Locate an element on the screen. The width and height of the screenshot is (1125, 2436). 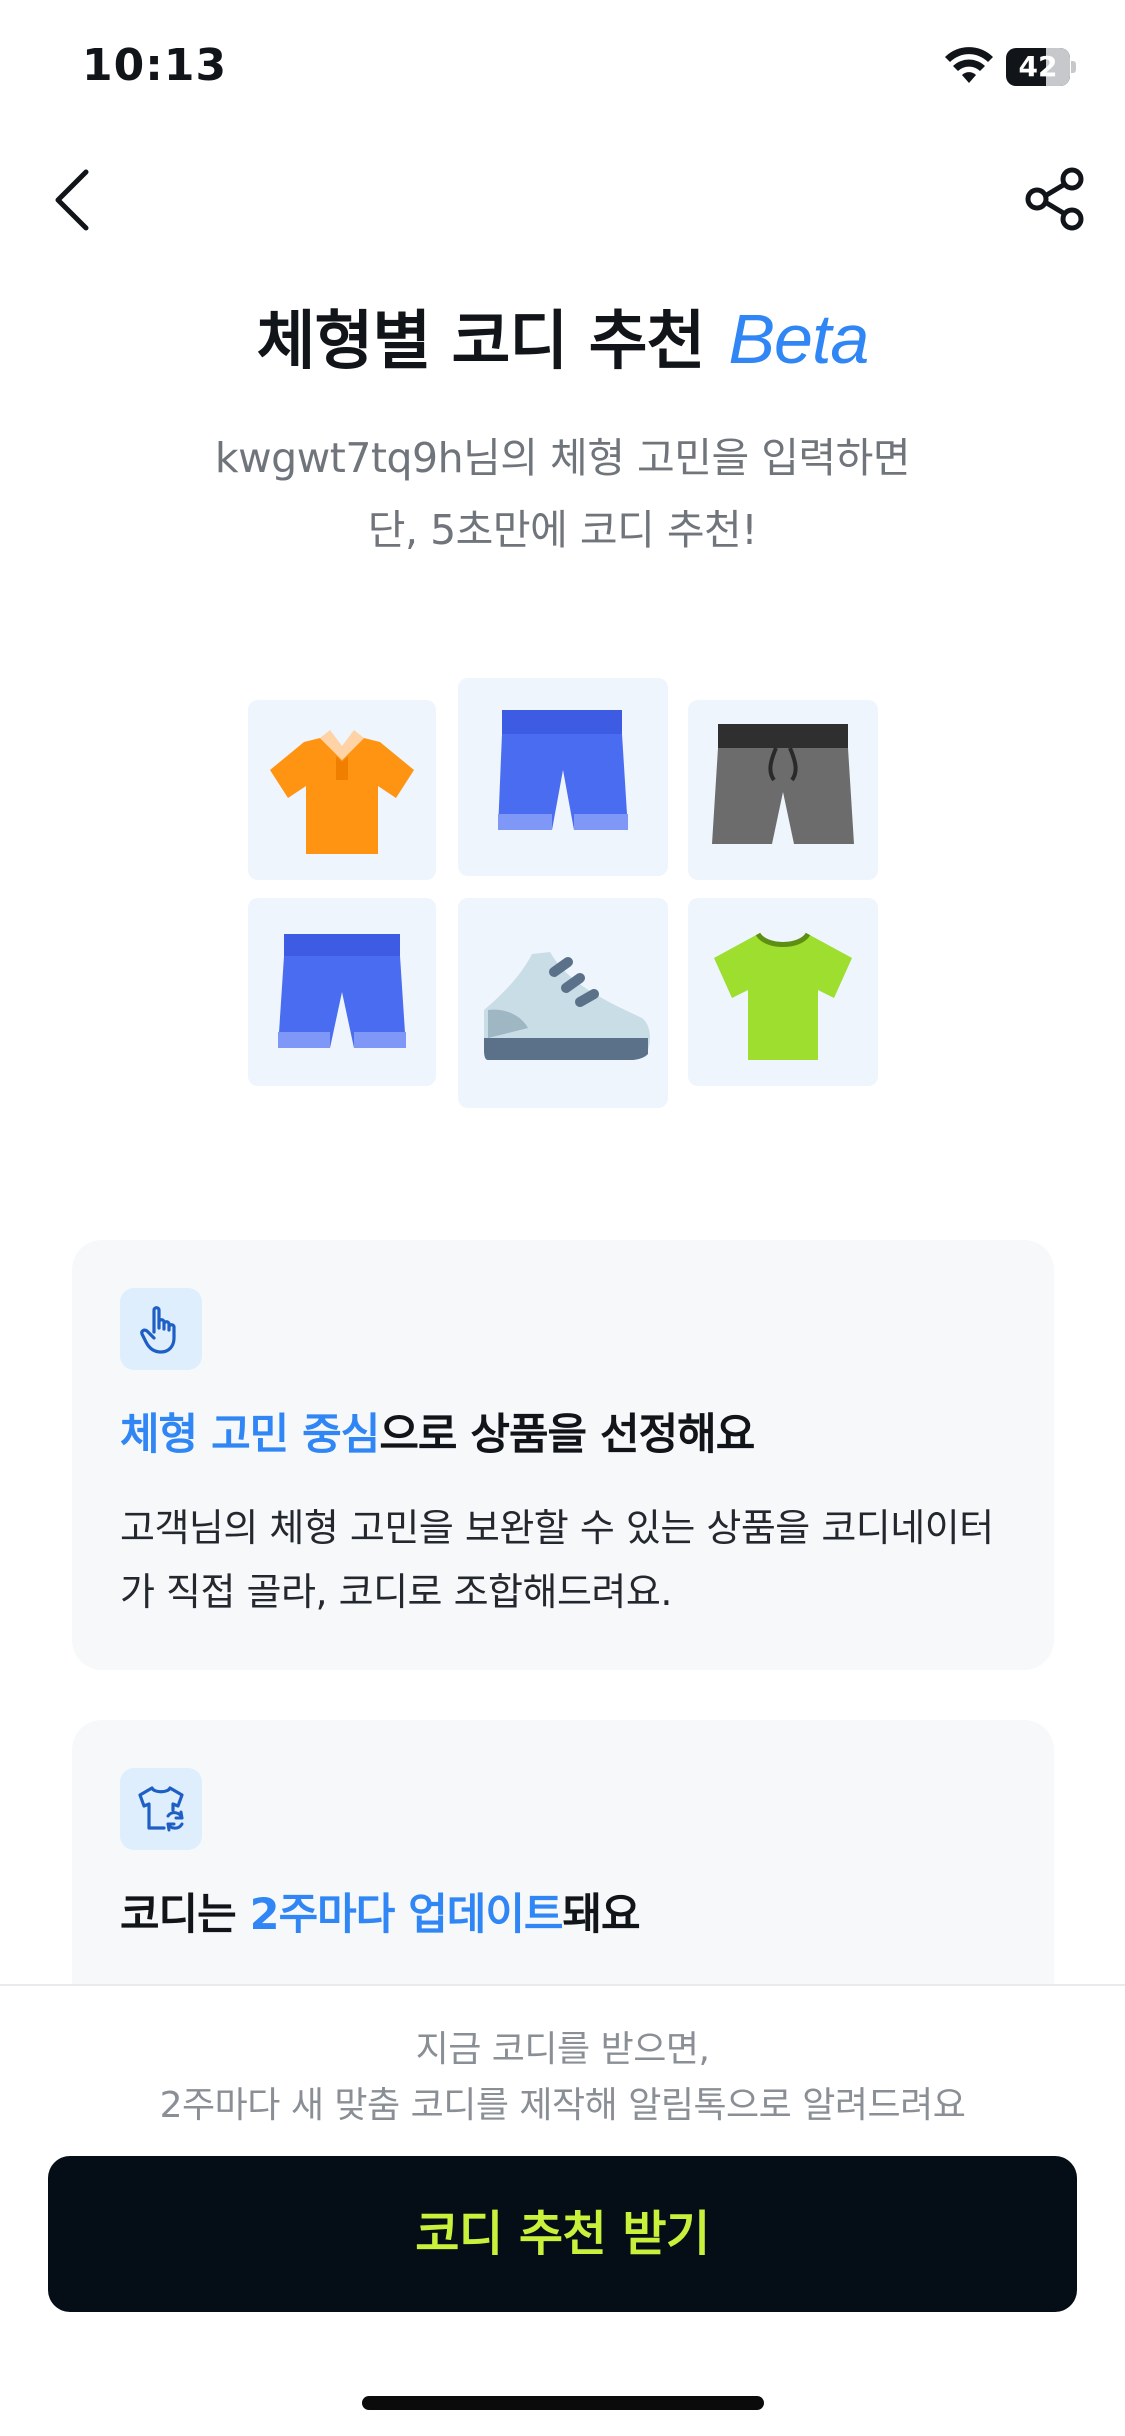
orange-polo-shirt-icon is located at coordinates (342, 792).